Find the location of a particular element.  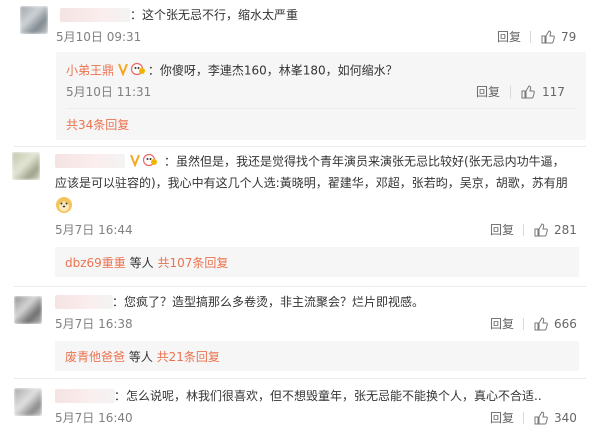

like-count: 117 is located at coordinates (553, 92).